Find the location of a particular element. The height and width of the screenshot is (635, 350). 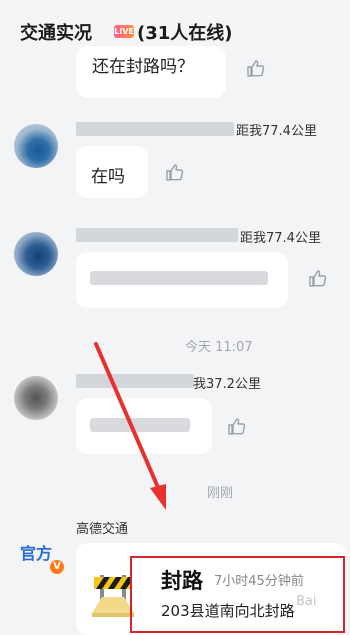

live-badge: LIVE is located at coordinates (124, 31).